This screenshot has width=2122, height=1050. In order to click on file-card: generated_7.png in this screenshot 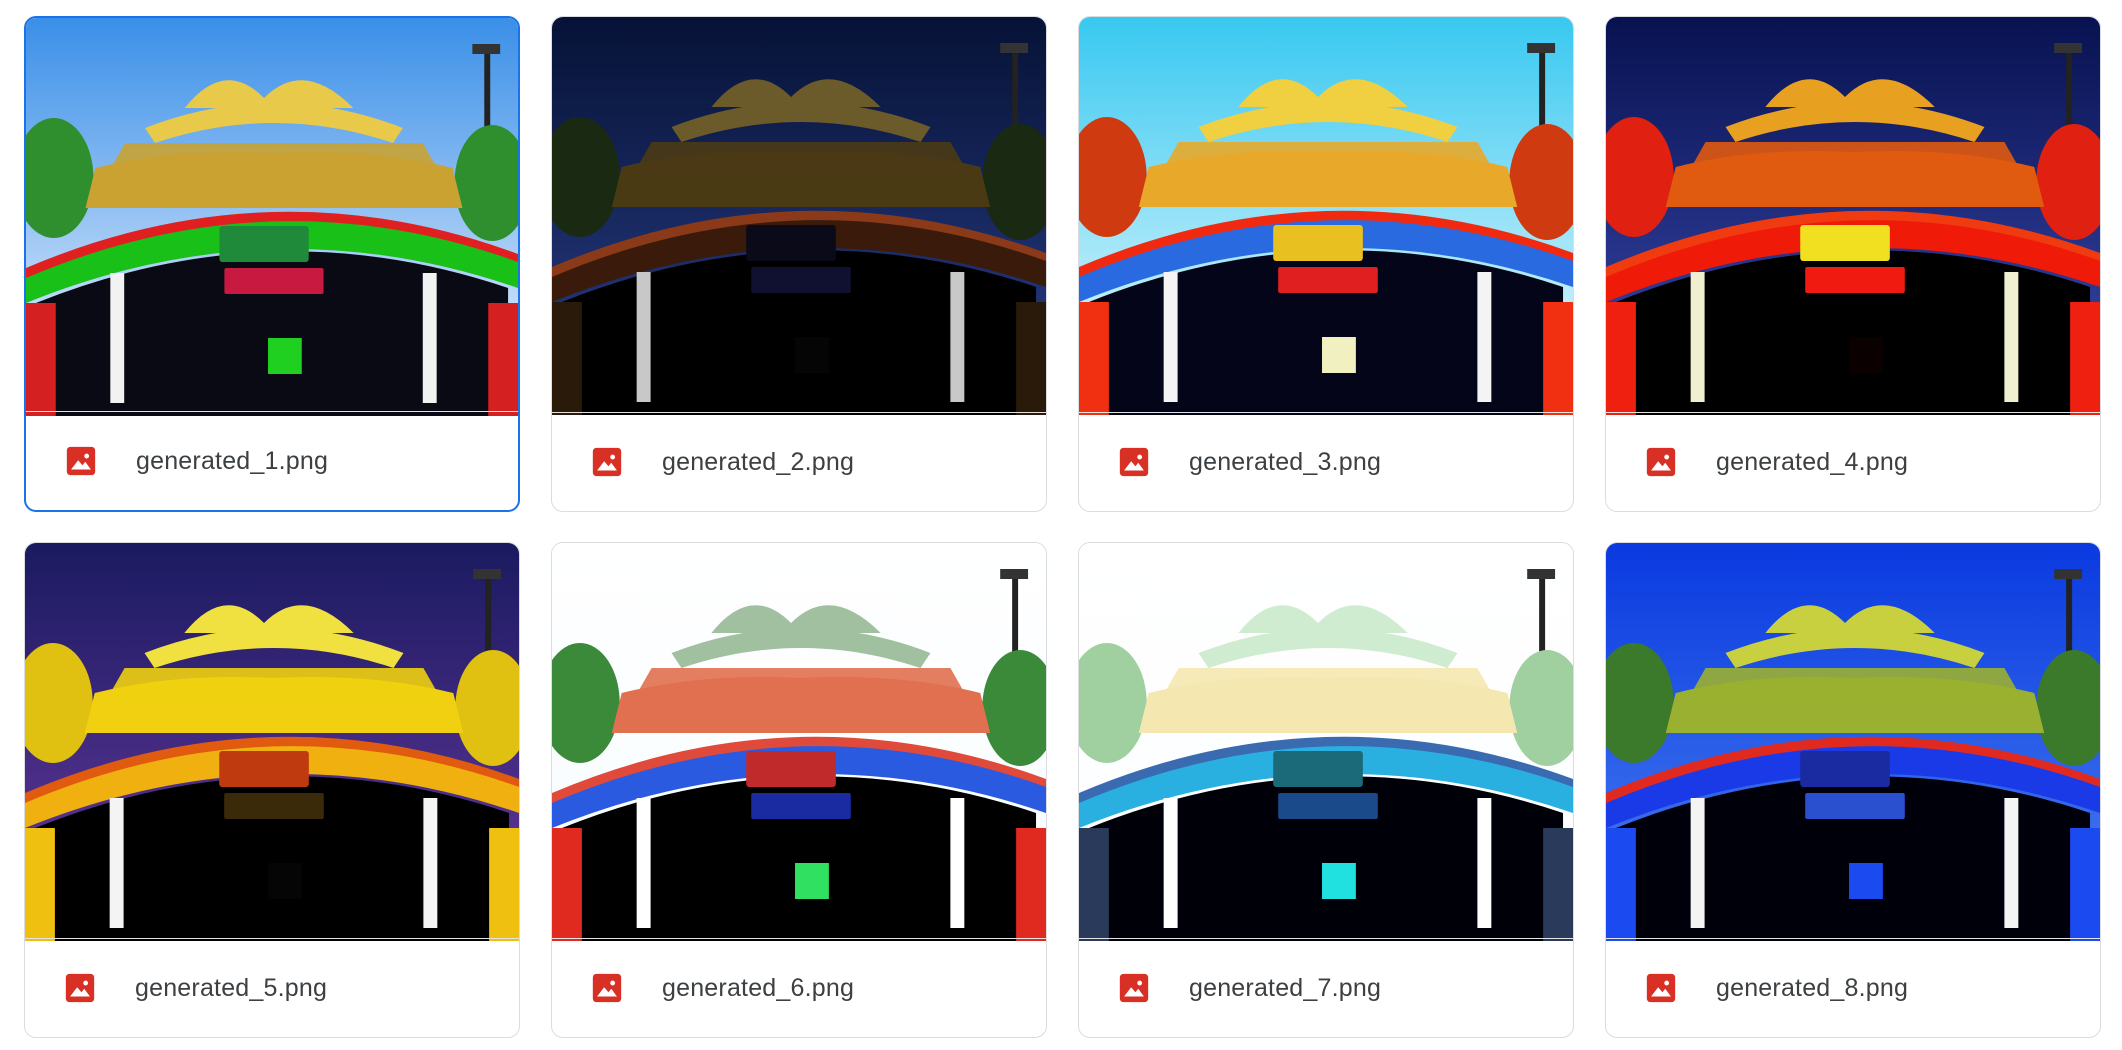, I will do `click(1326, 790)`.